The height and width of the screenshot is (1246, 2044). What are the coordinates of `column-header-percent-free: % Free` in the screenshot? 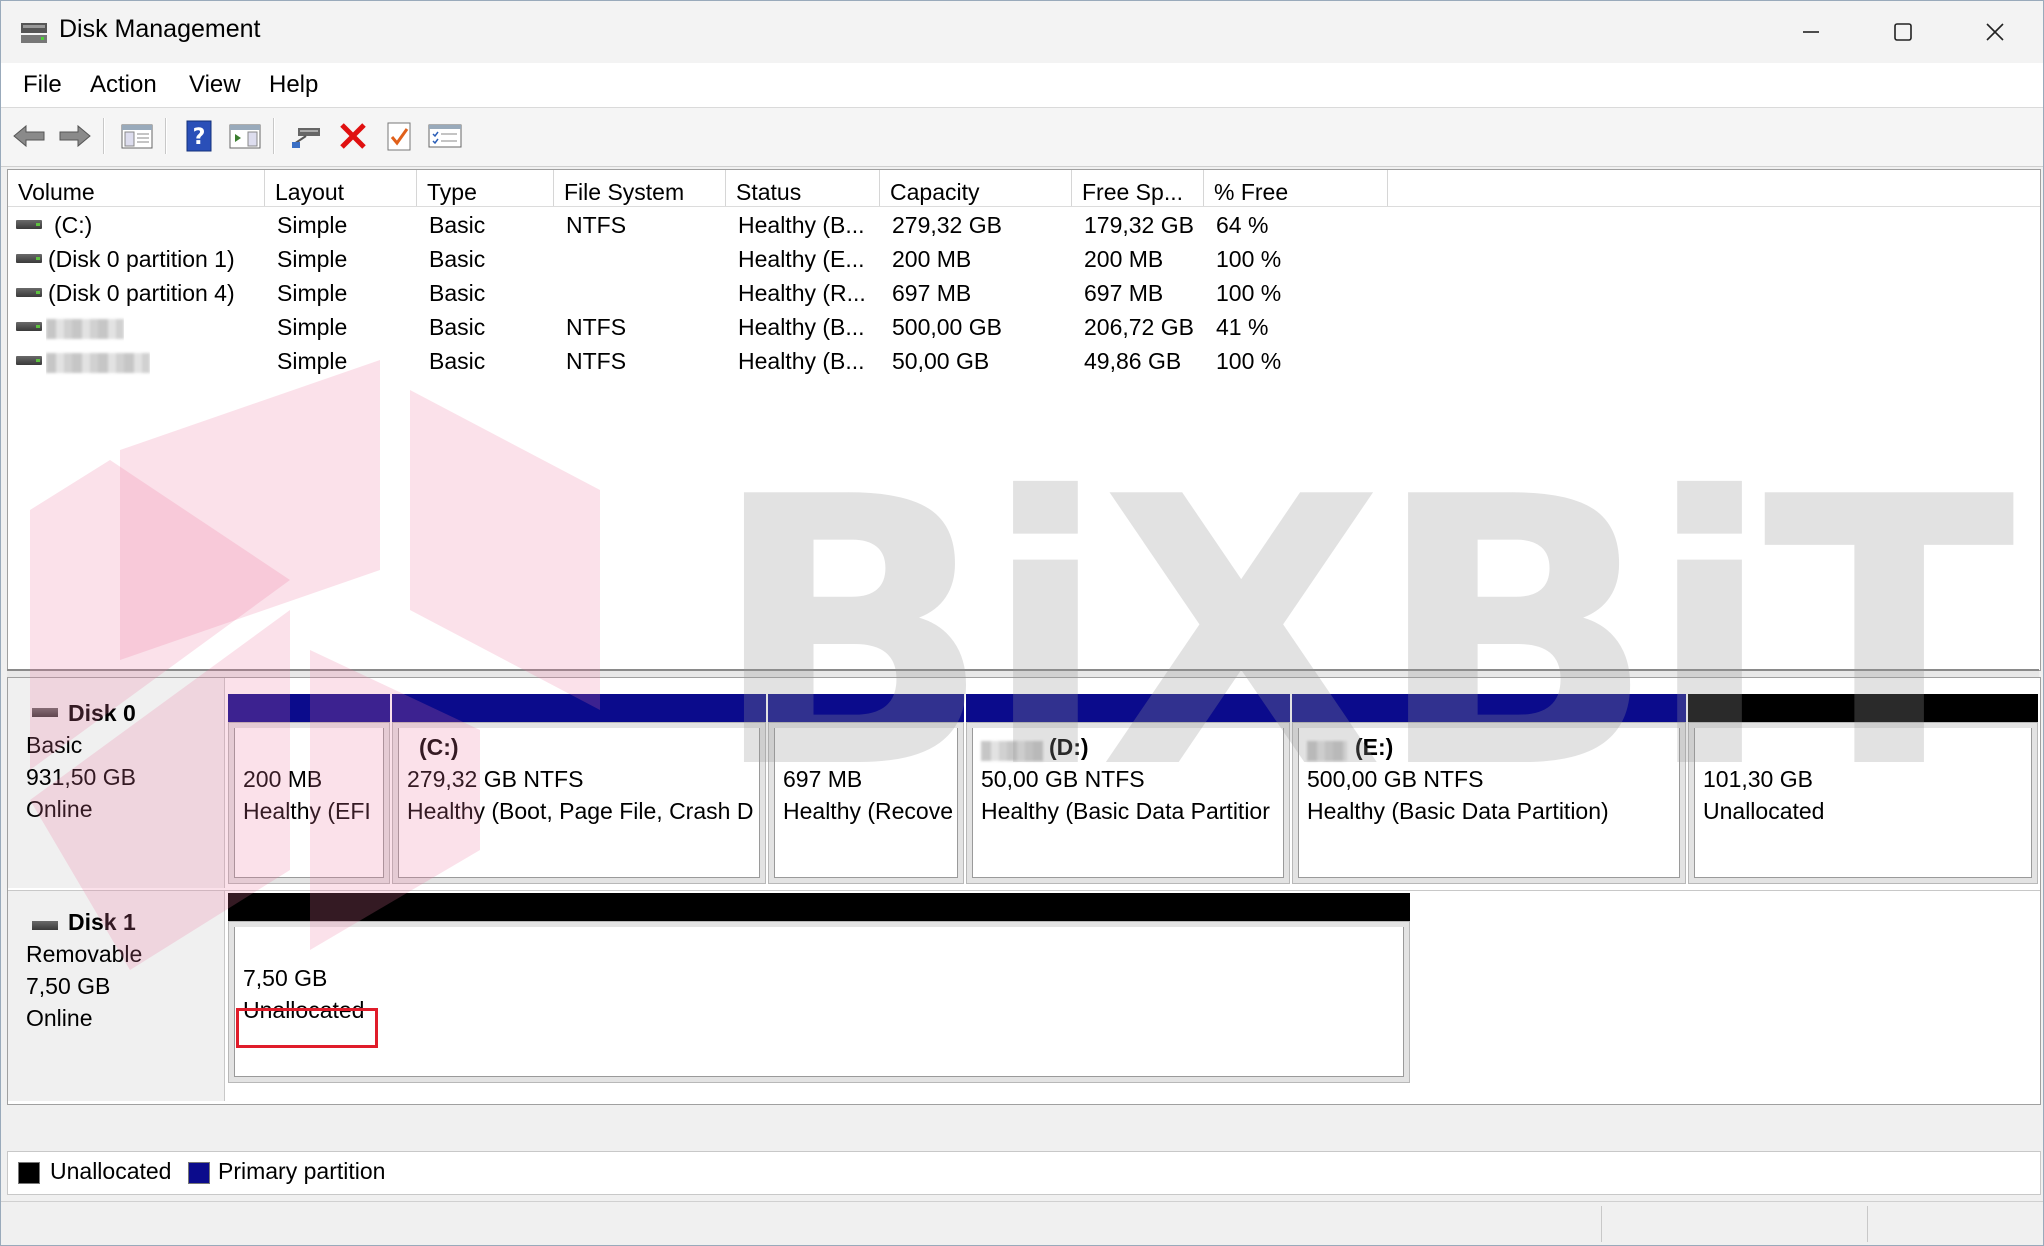 It's located at (1296, 188).